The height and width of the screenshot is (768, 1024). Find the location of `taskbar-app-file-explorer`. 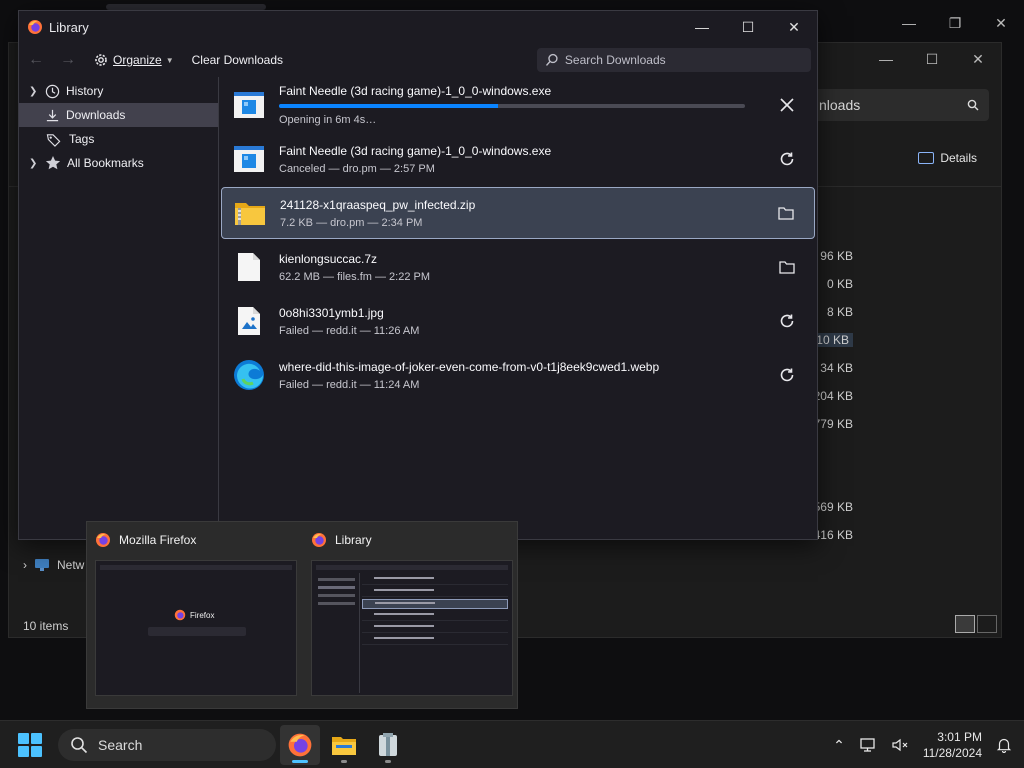

taskbar-app-file-explorer is located at coordinates (344, 745).